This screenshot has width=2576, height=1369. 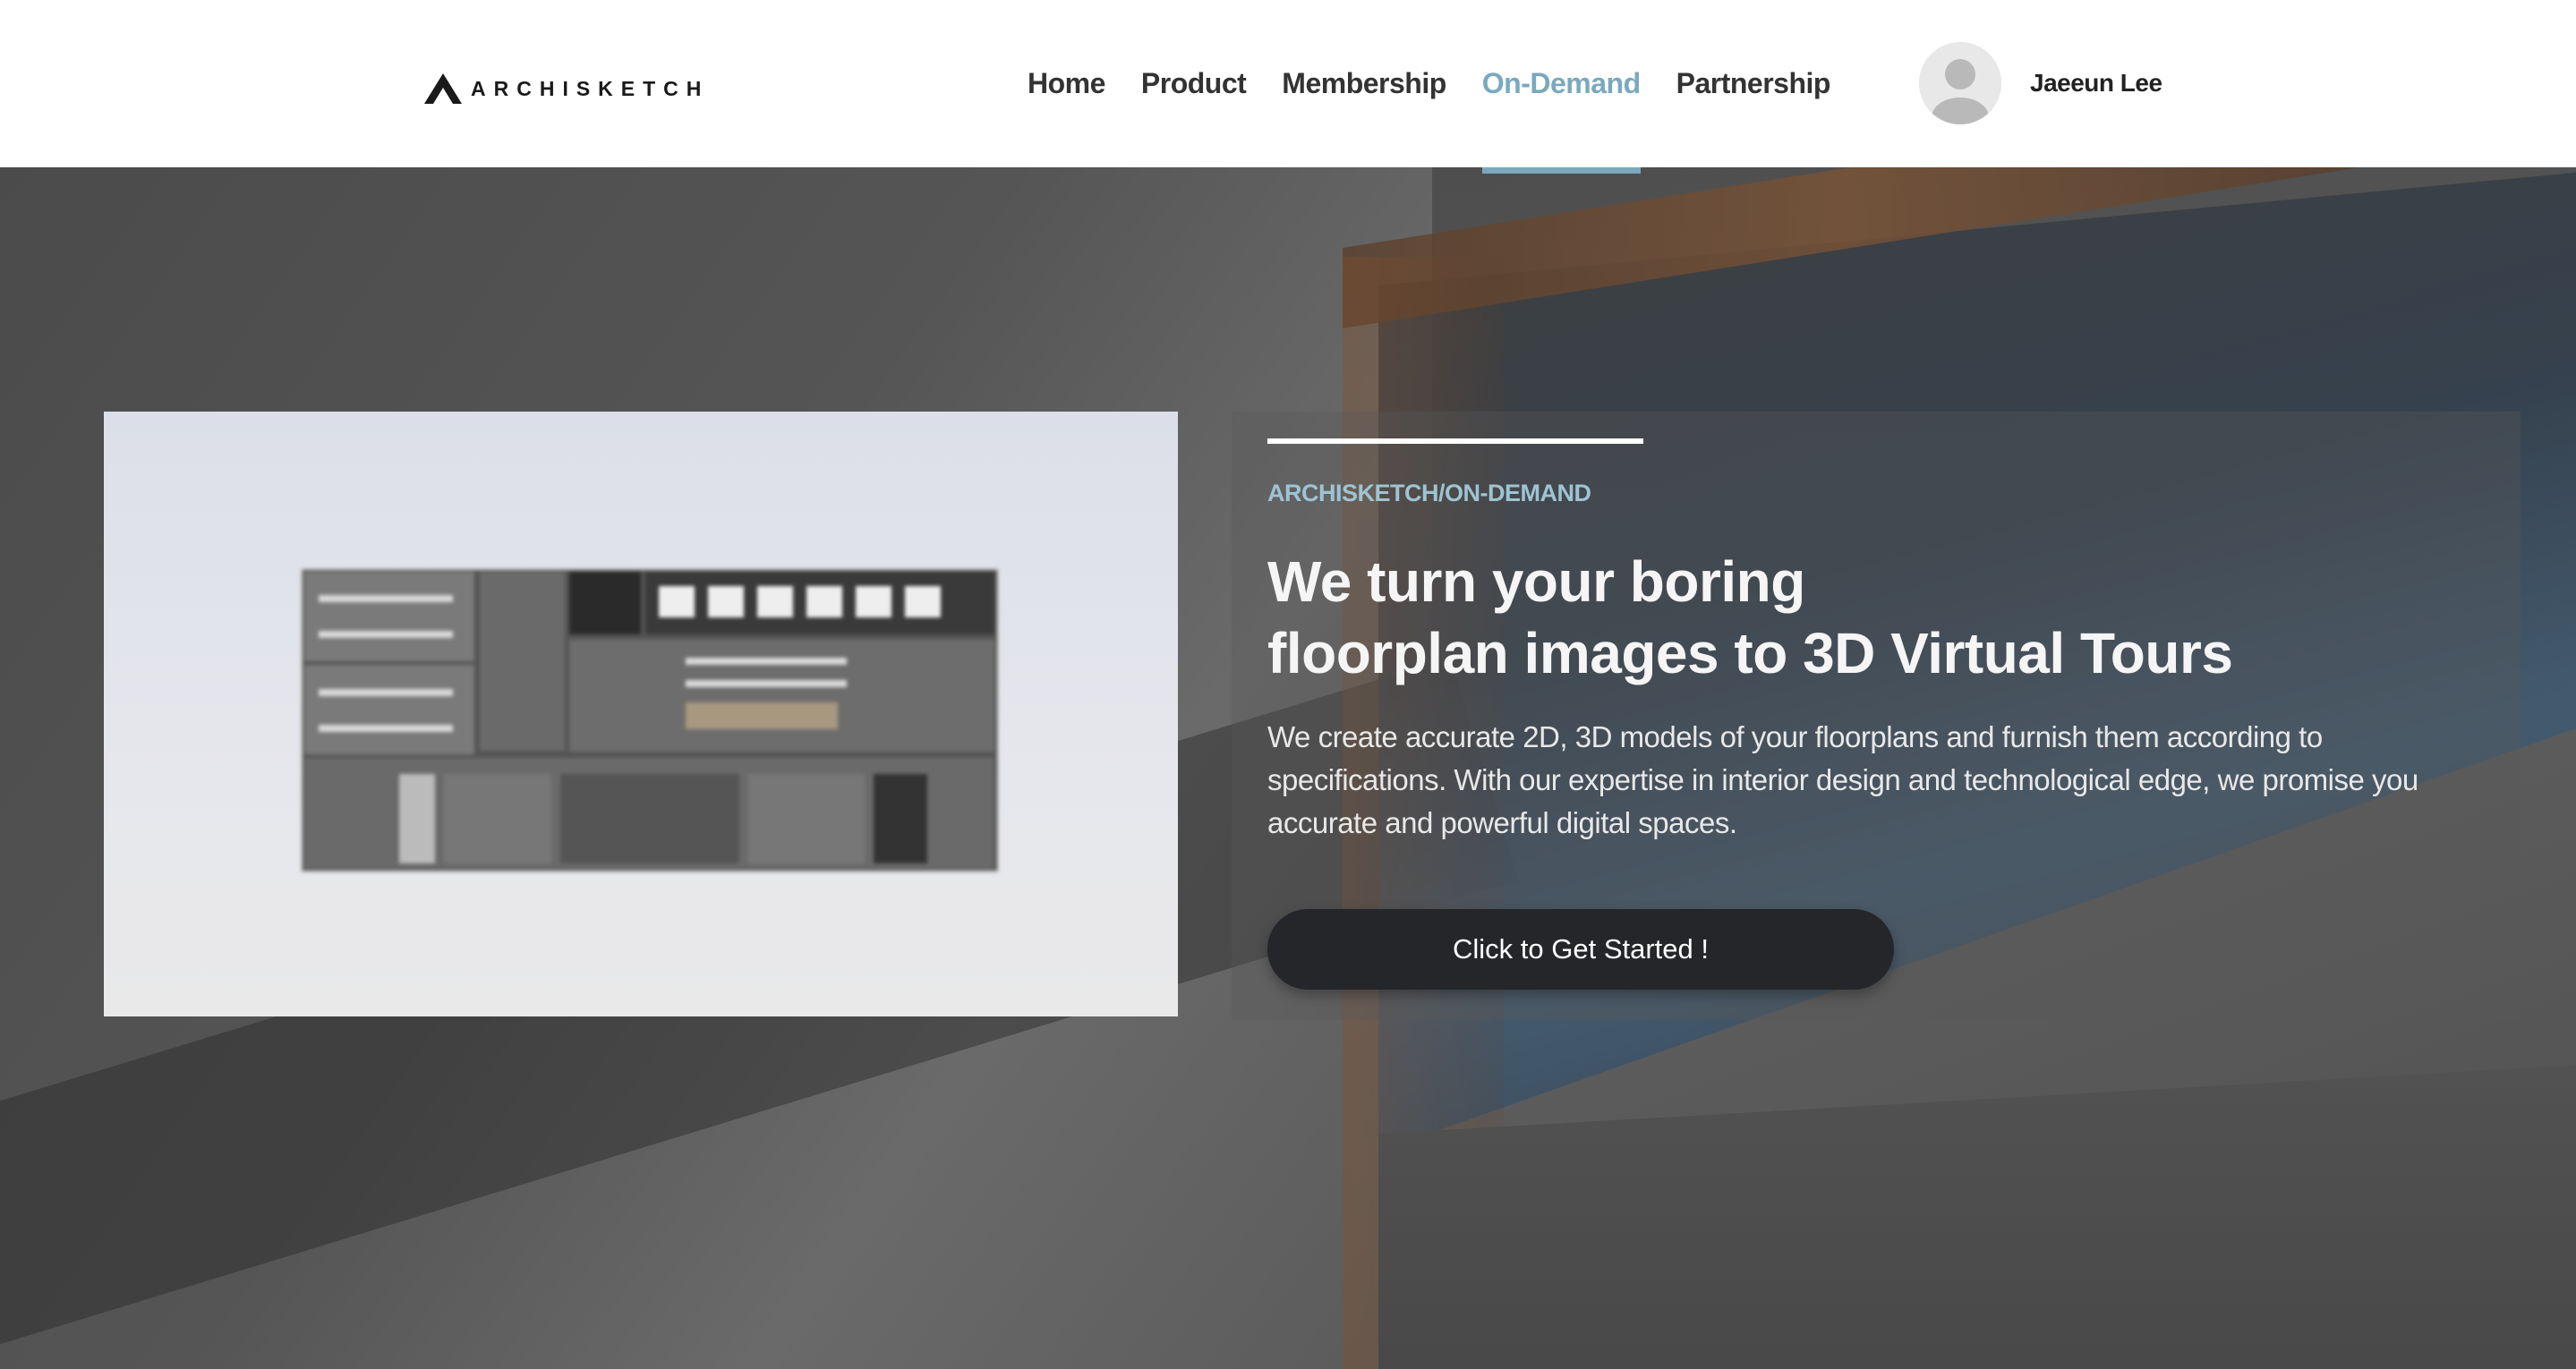 What do you see at coordinates (1066, 83) in the screenshot?
I see `nav-item-home: Home` at bounding box center [1066, 83].